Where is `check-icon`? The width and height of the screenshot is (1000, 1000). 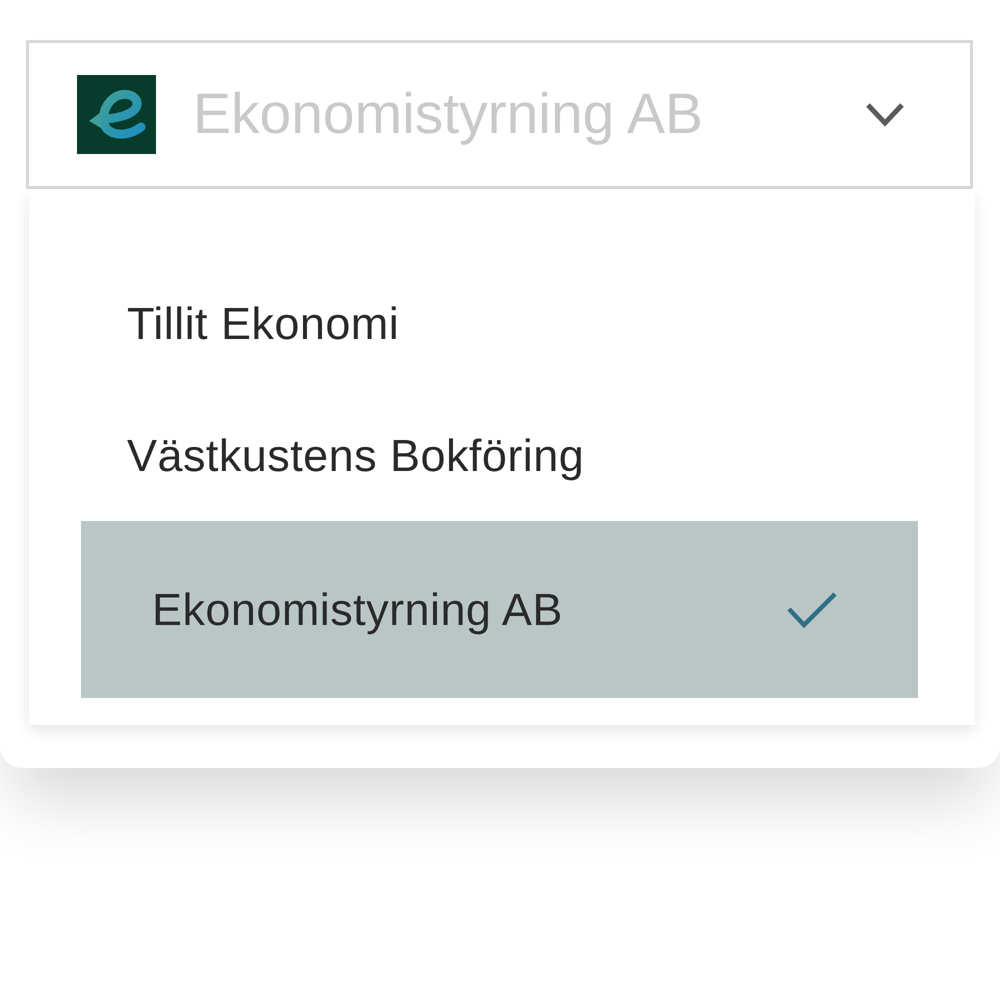 check-icon is located at coordinates (812, 610).